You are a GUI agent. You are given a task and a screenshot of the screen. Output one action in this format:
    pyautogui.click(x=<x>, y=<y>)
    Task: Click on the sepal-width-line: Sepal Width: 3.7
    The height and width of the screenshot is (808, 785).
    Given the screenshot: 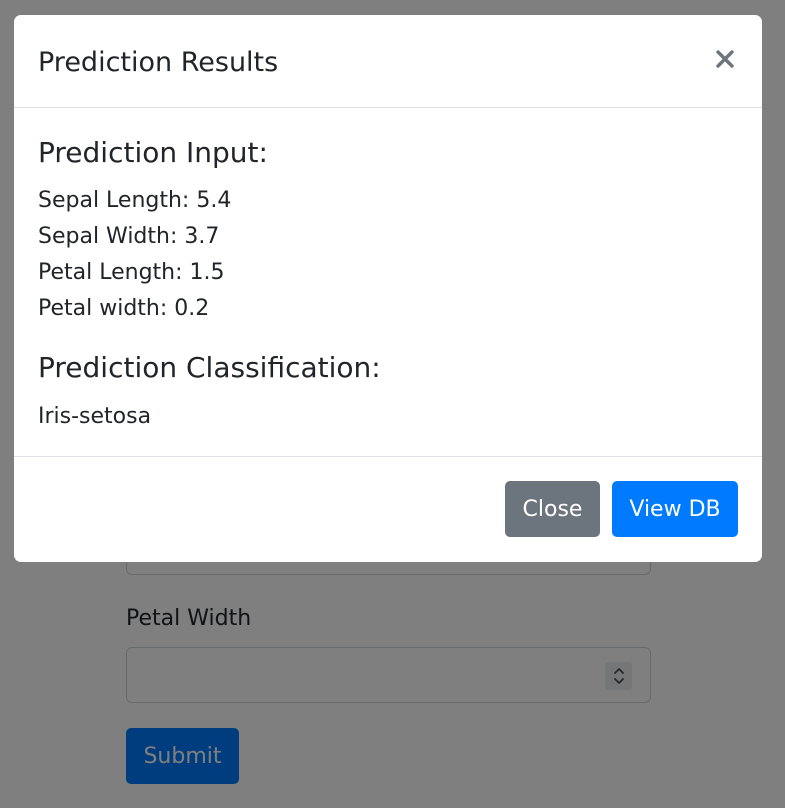 What is the action you would take?
    pyautogui.click(x=128, y=237)
    